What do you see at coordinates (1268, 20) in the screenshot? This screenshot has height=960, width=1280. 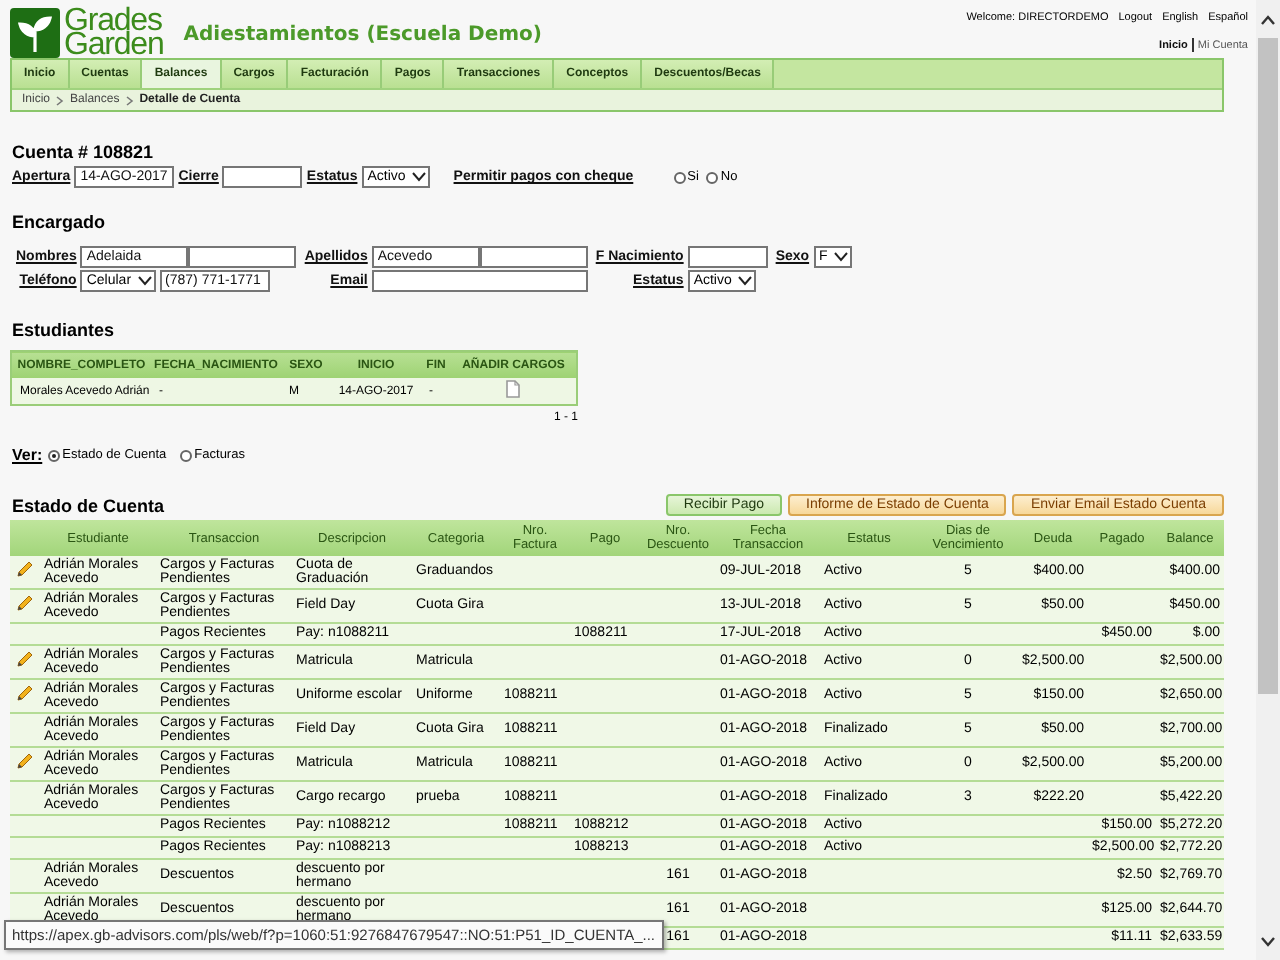 I see `scroll-up-icon` at bounding box center [1268, 20].